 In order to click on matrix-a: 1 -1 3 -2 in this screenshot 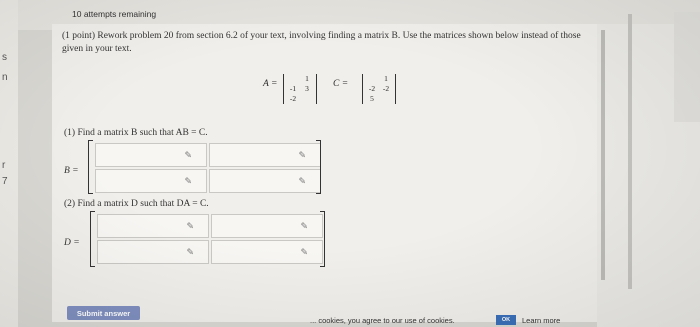, I will do `click(300, 89)`.